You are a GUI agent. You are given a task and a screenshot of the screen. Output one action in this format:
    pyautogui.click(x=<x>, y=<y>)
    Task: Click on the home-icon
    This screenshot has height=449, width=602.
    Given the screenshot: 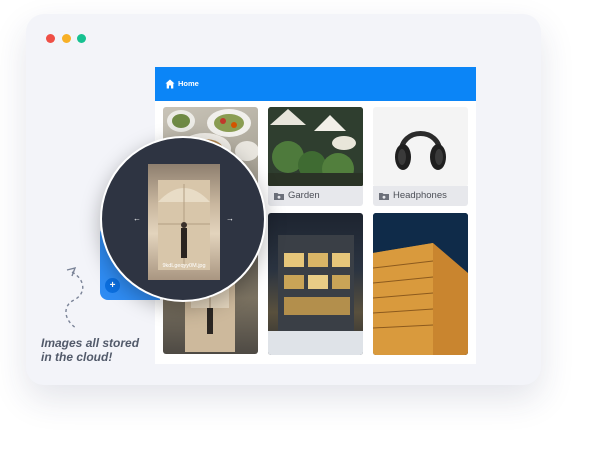 What is the action you would take?
    pyautogui.click(x=170, y=84)
    